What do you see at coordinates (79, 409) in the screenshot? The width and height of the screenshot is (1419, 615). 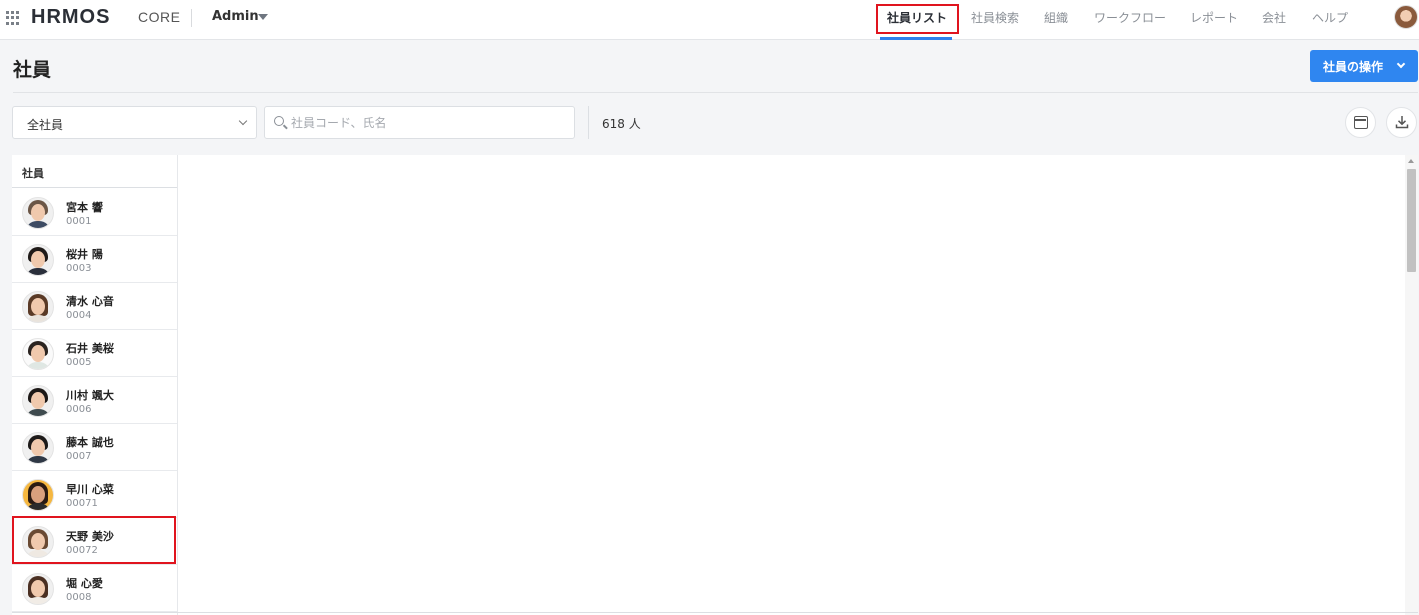 I see `employee-code: 0006` at bounding box center [79, 409].